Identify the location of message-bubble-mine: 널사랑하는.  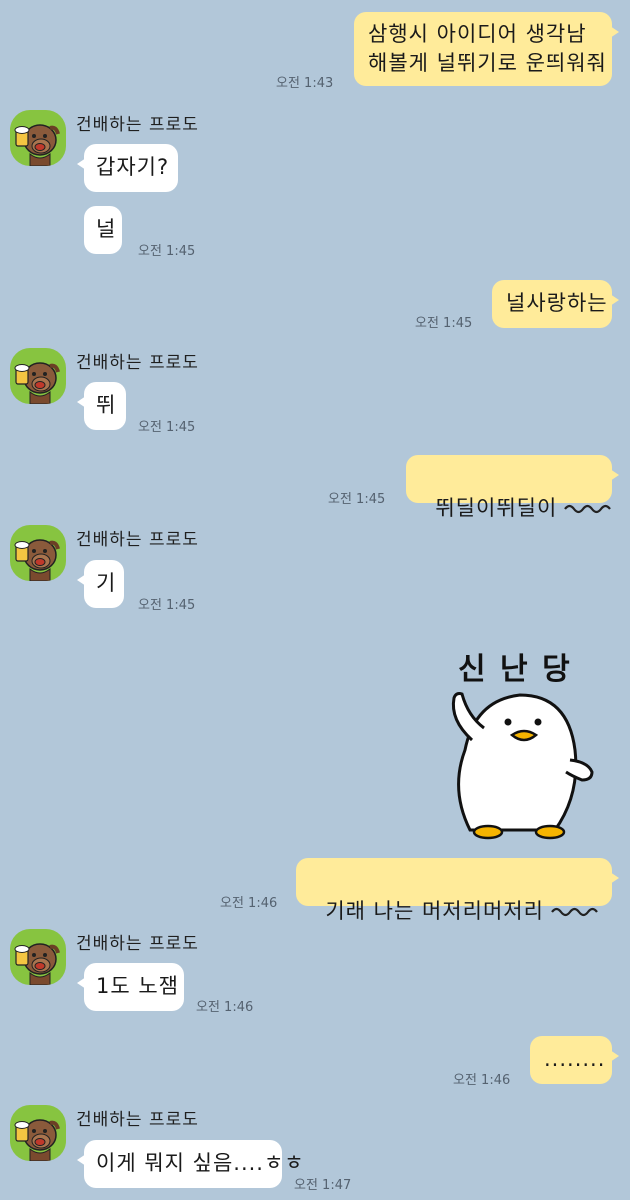
(555, 304).